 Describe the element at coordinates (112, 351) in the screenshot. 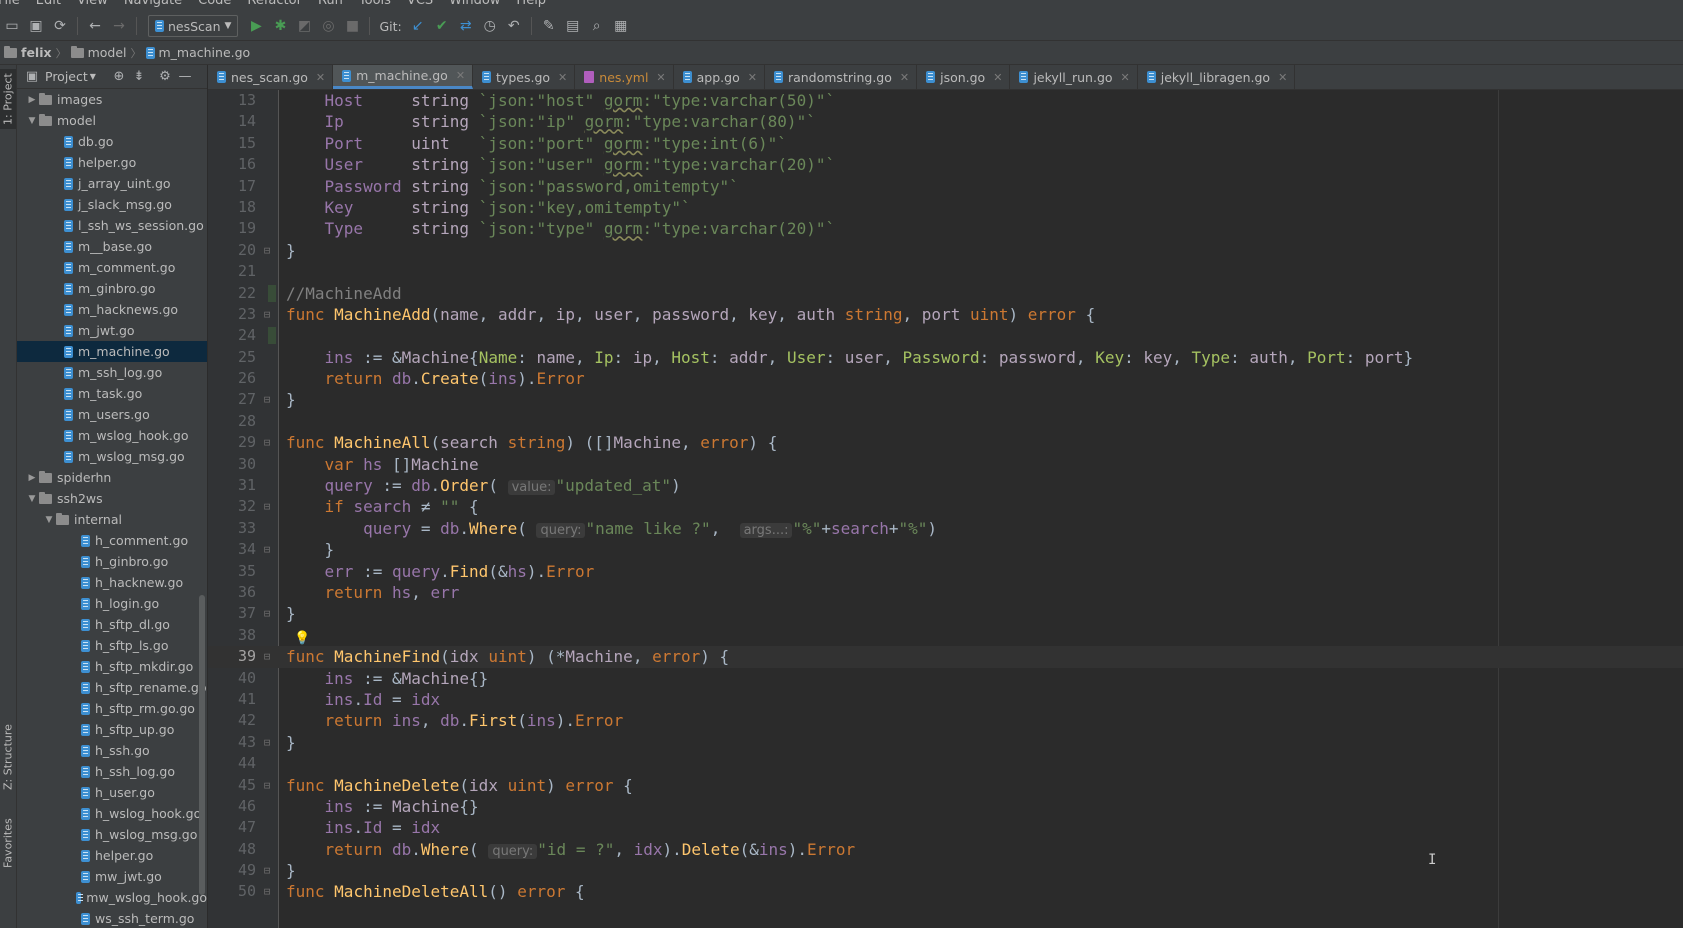

I see `tree-file: m_machine.go` at that location.